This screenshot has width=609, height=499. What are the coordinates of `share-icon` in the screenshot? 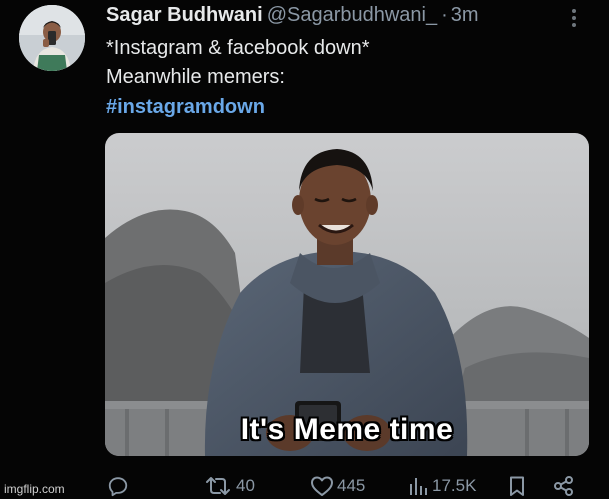 It's located at (563, 486).